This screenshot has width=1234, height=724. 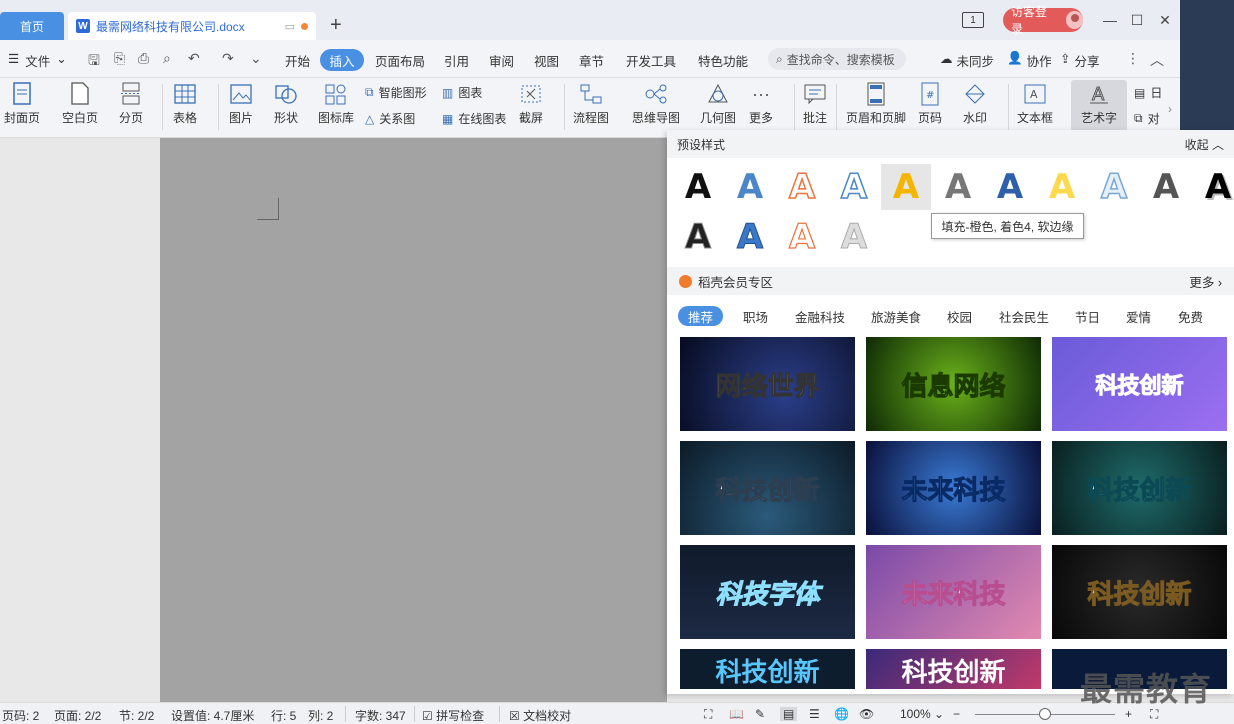 What do you see at coordinates (1148, 92) in the screenshot?
I see `date-button: ▤ 日` at bounding box center [1148, 92].